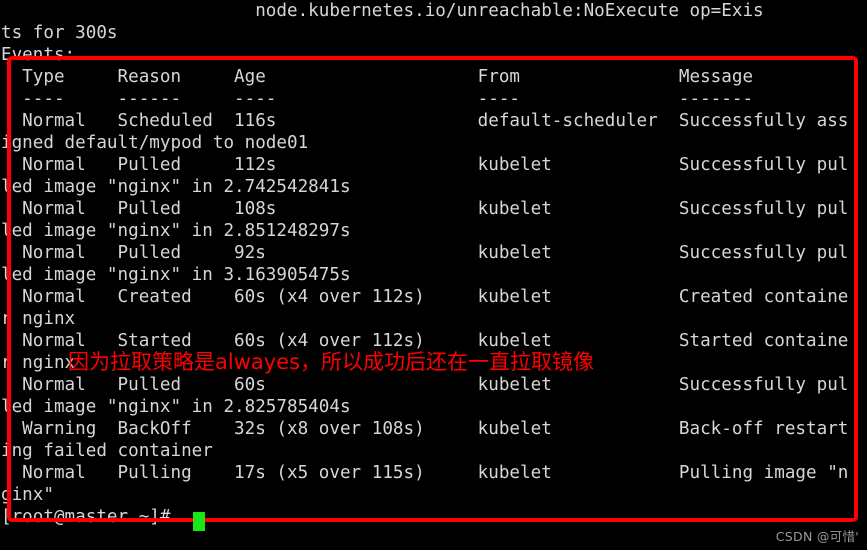  Describe the element at coordinates (433, 517) in the screenshot. I see `shell-prompt: [root@master ~]#` at that location.